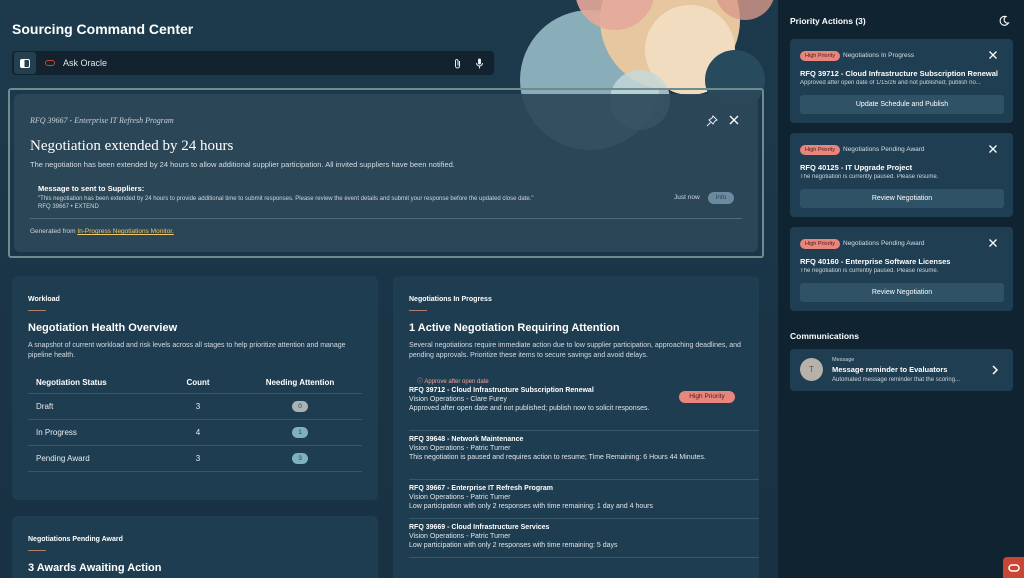 The height and width of the screenshot is (578, 1024). What do you see at coordinates (198, 432) in the screenshot?
I see `row-count: 4` at bounding box center [198, 432].